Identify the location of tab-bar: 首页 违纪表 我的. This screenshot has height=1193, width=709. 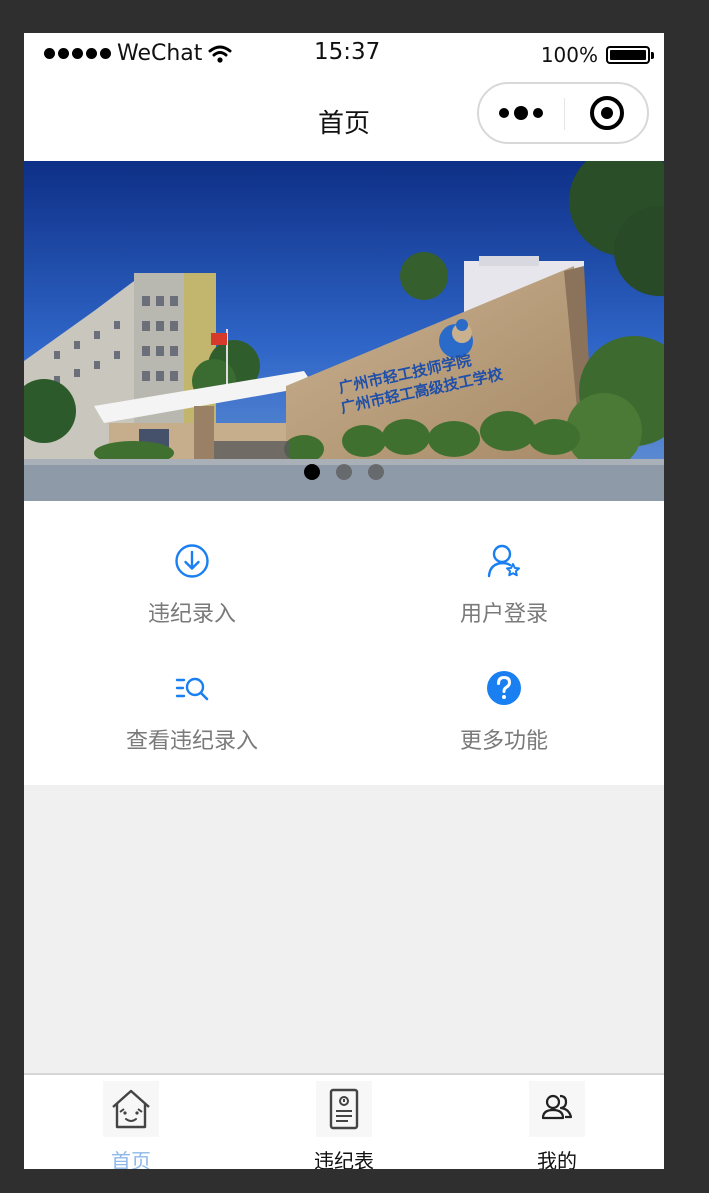
(344, 1121).